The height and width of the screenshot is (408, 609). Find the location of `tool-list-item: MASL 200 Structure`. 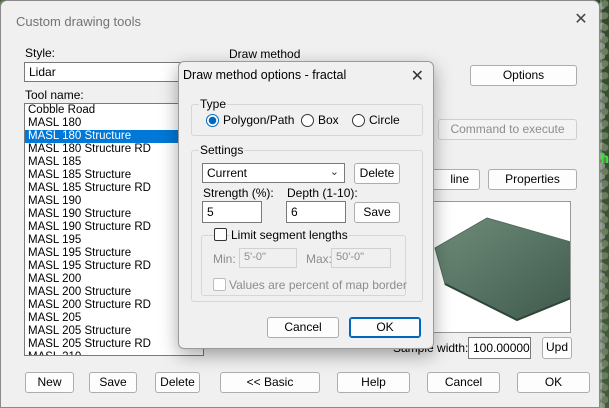

tool-list-item: MASL 200 Structure is located at coordinates (114, 292).